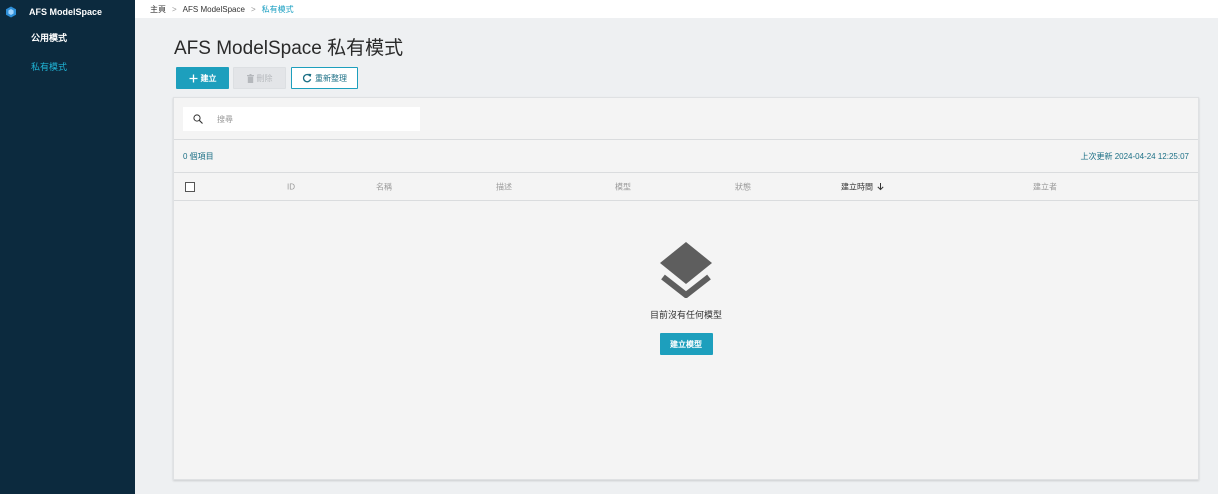 This screenshot has height=494, width=1218. Describe the element at coordinates (1045, 186) in the screenshot. I see `column-header-creator: 建立者` at that location.